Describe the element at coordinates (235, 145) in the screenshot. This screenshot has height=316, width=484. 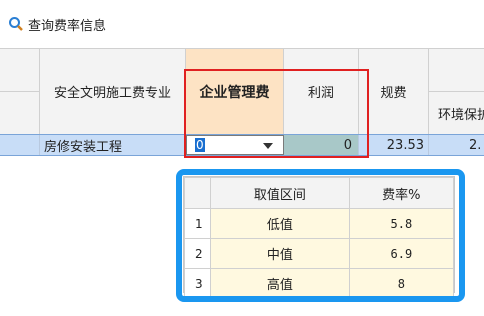
I see `mgmt-fee-dropdown: 0` at that location.